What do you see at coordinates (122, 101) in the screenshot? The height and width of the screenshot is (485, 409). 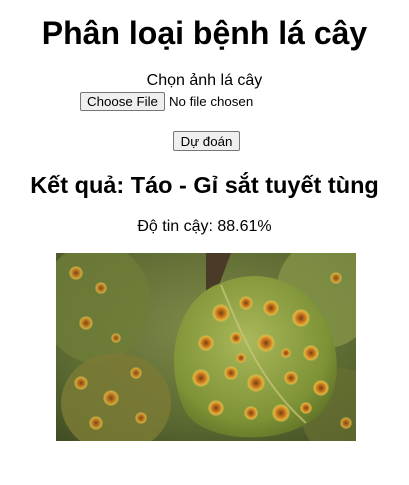 I see `choose-file-button: Choose File` at bounding box center [122, 101].